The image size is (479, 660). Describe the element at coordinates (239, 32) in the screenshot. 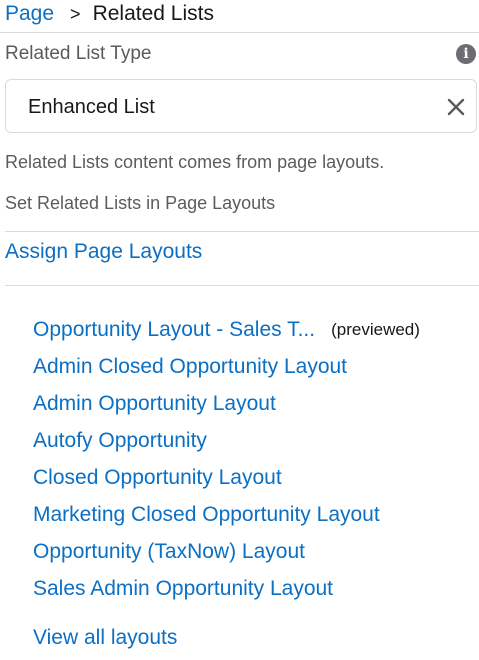

I see `header-divider` at that location.